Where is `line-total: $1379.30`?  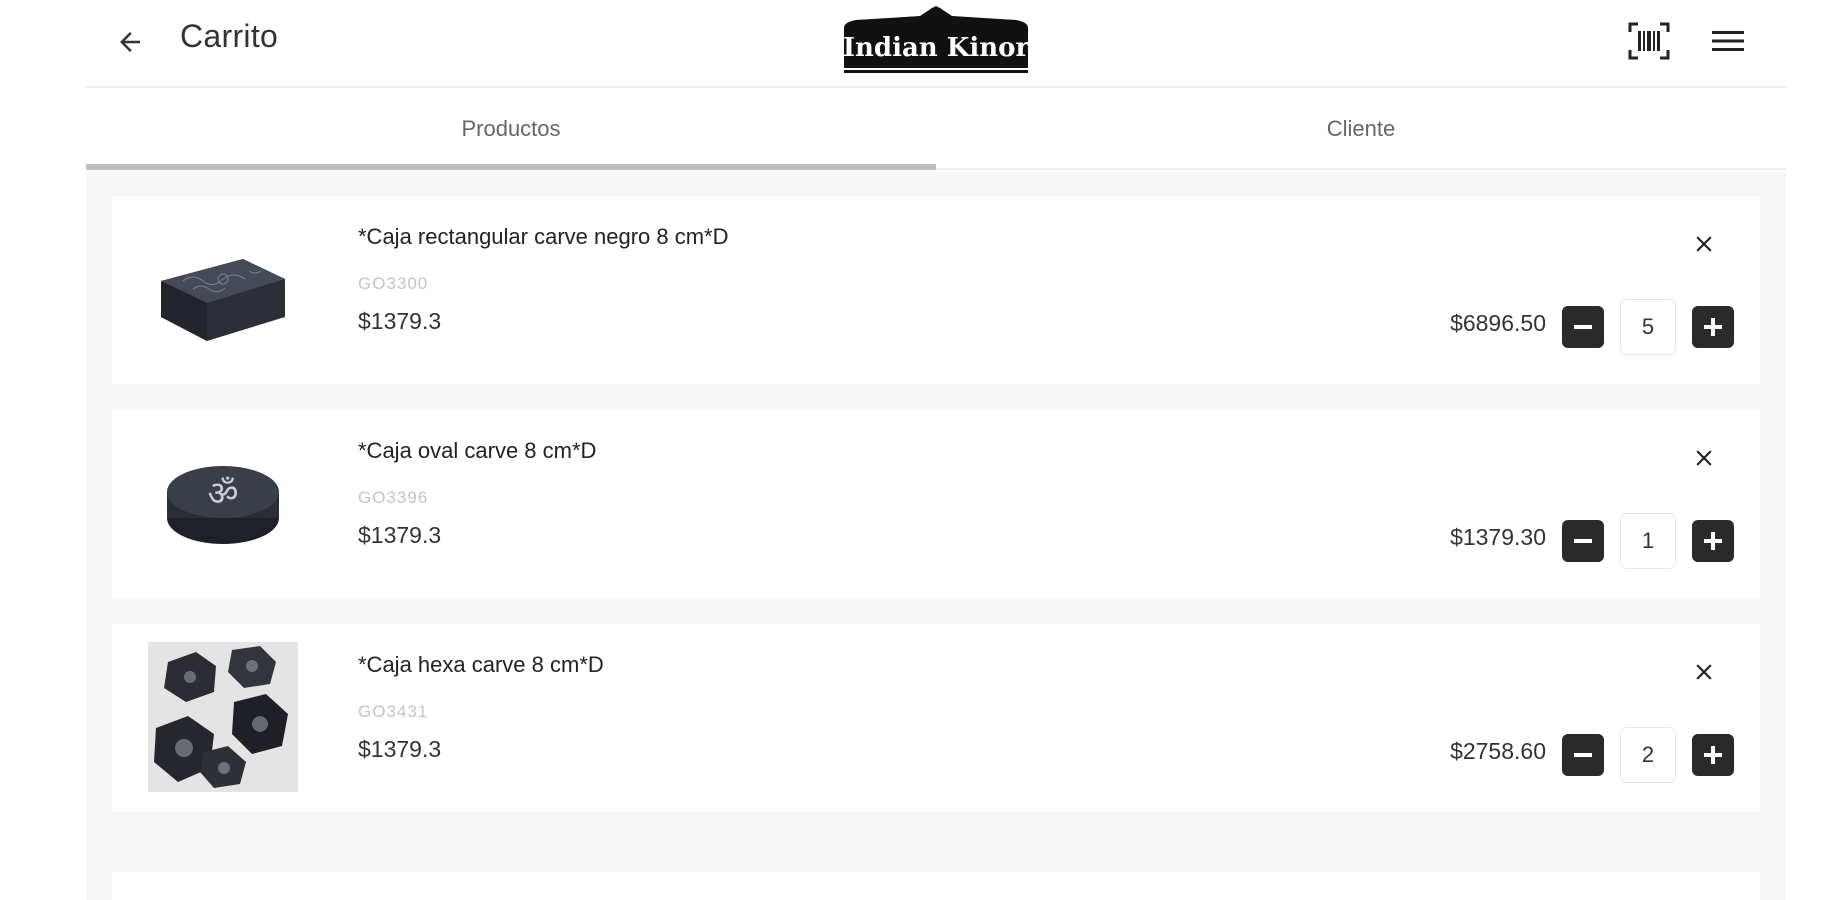
line-total: $1379.30 is located at coordinates (1498, 537).